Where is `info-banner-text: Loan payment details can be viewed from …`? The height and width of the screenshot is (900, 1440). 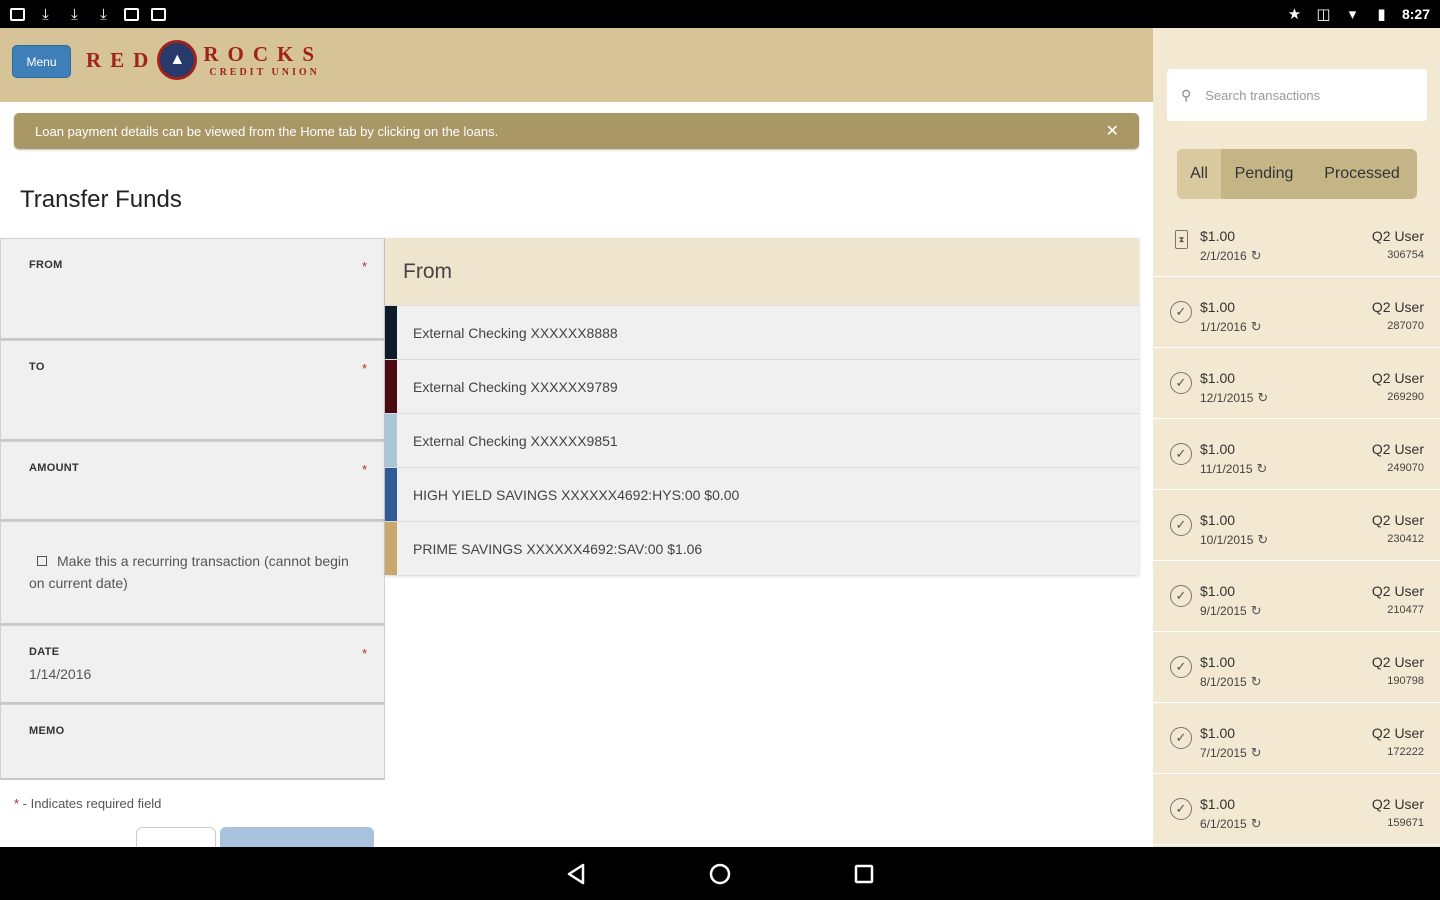 info-banner-text: Loan payment details can be viewed from … is located at coordinates (267, 131).